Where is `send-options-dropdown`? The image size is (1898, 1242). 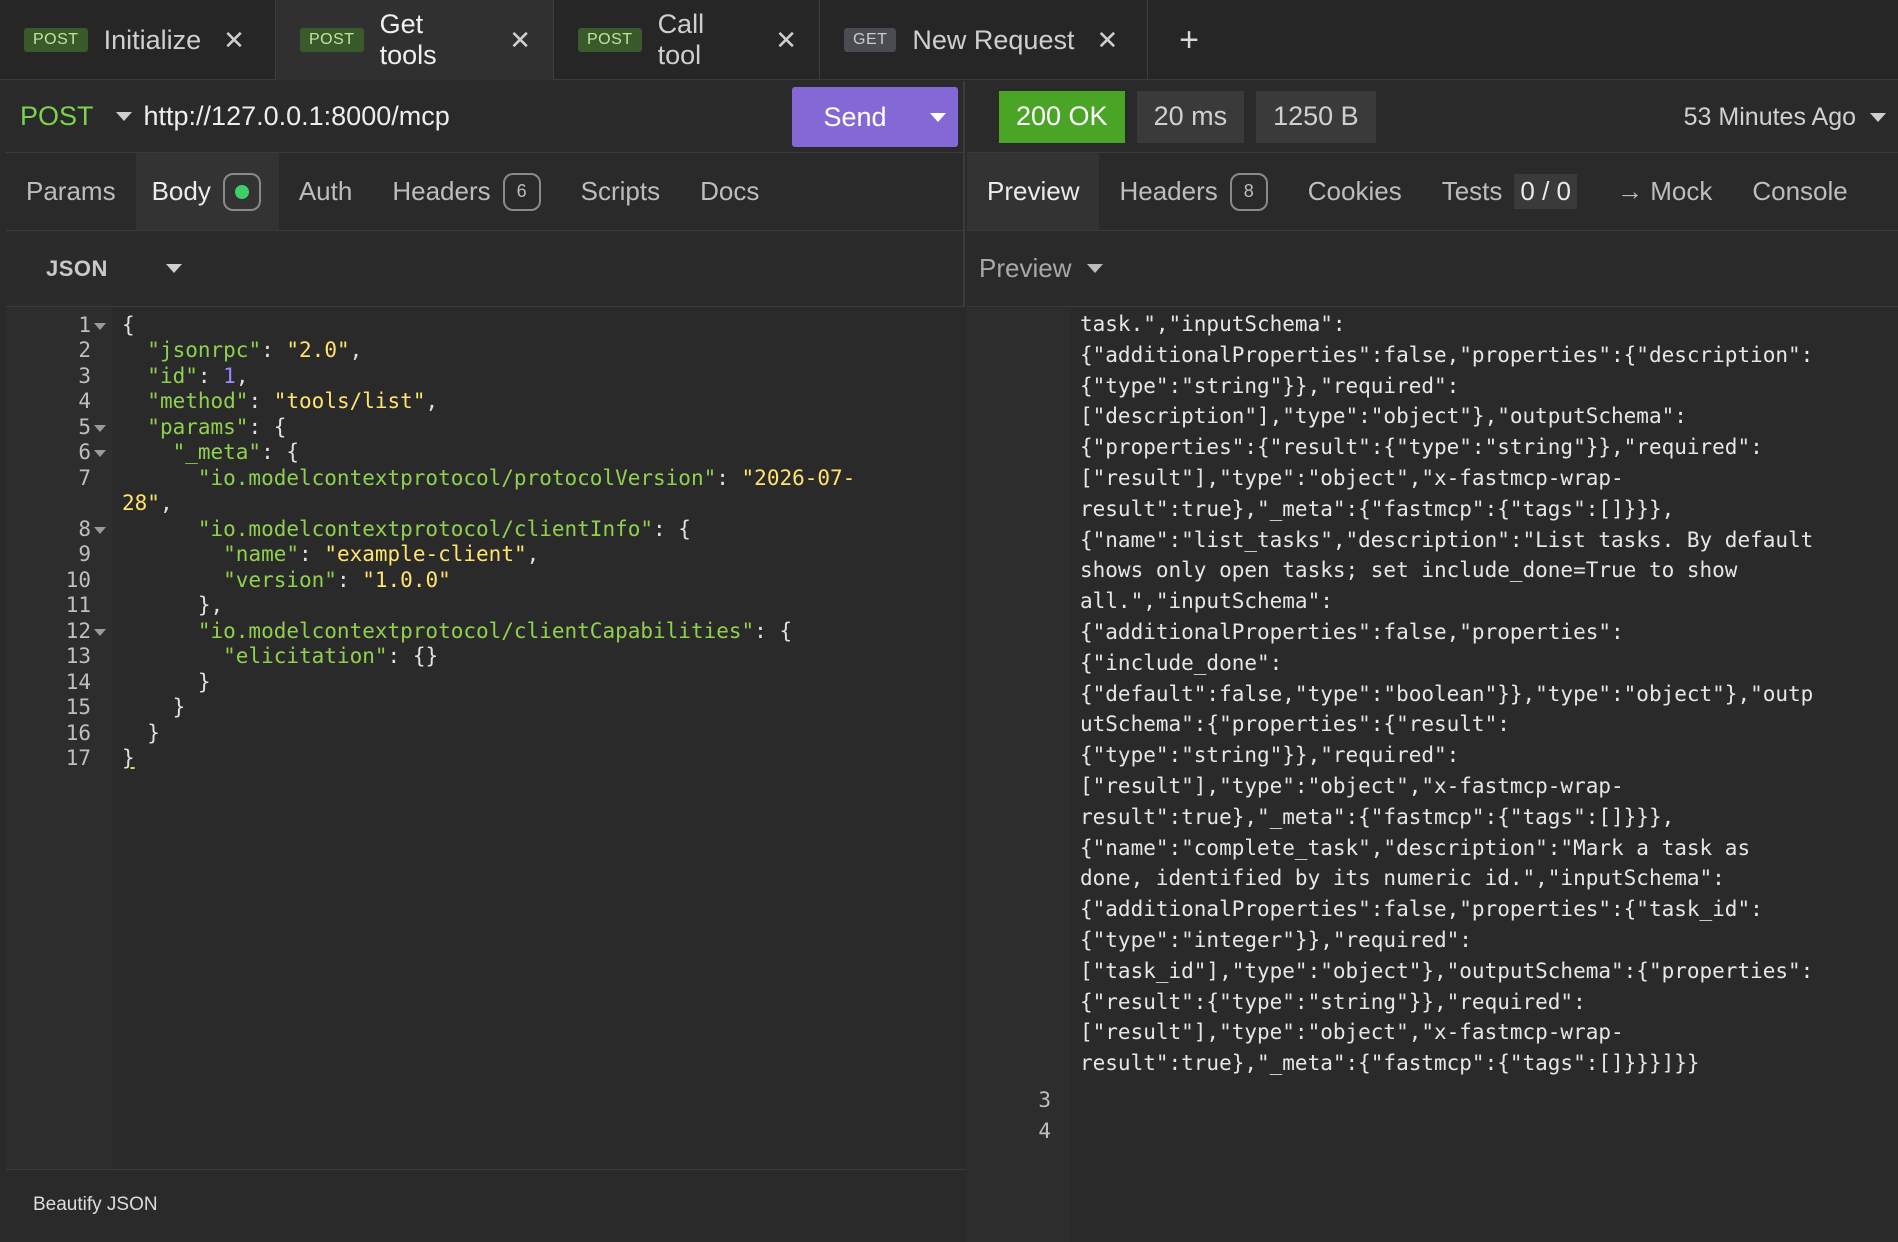 send-options-dropdown is located at coordinates (938, 117).